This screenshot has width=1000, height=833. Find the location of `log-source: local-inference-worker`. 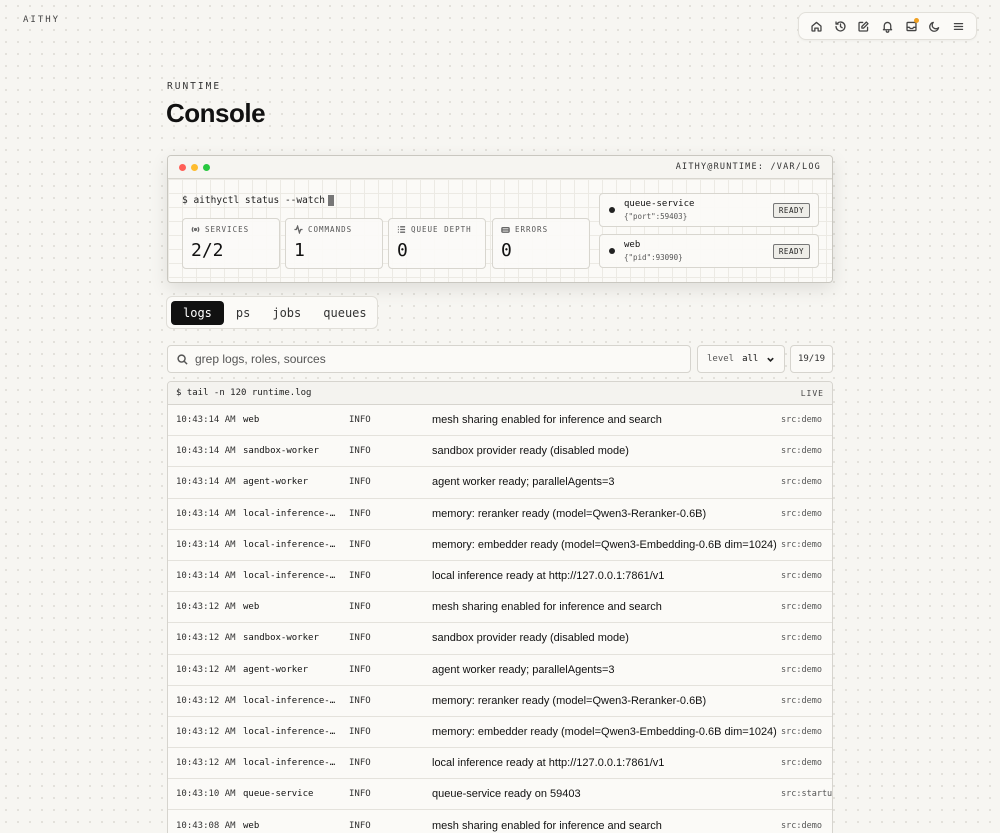

log-source: local-inference-worker is located at coordinates (291, 576).